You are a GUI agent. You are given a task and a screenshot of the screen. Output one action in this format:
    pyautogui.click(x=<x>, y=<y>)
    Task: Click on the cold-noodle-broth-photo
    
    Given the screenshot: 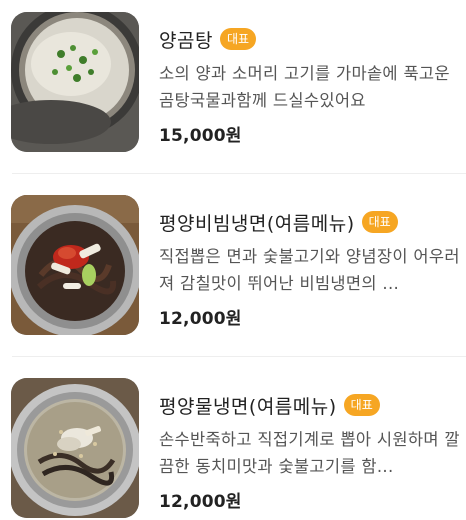 What is the action you would take?
    pyautogui.click(x=75, y=448)
    